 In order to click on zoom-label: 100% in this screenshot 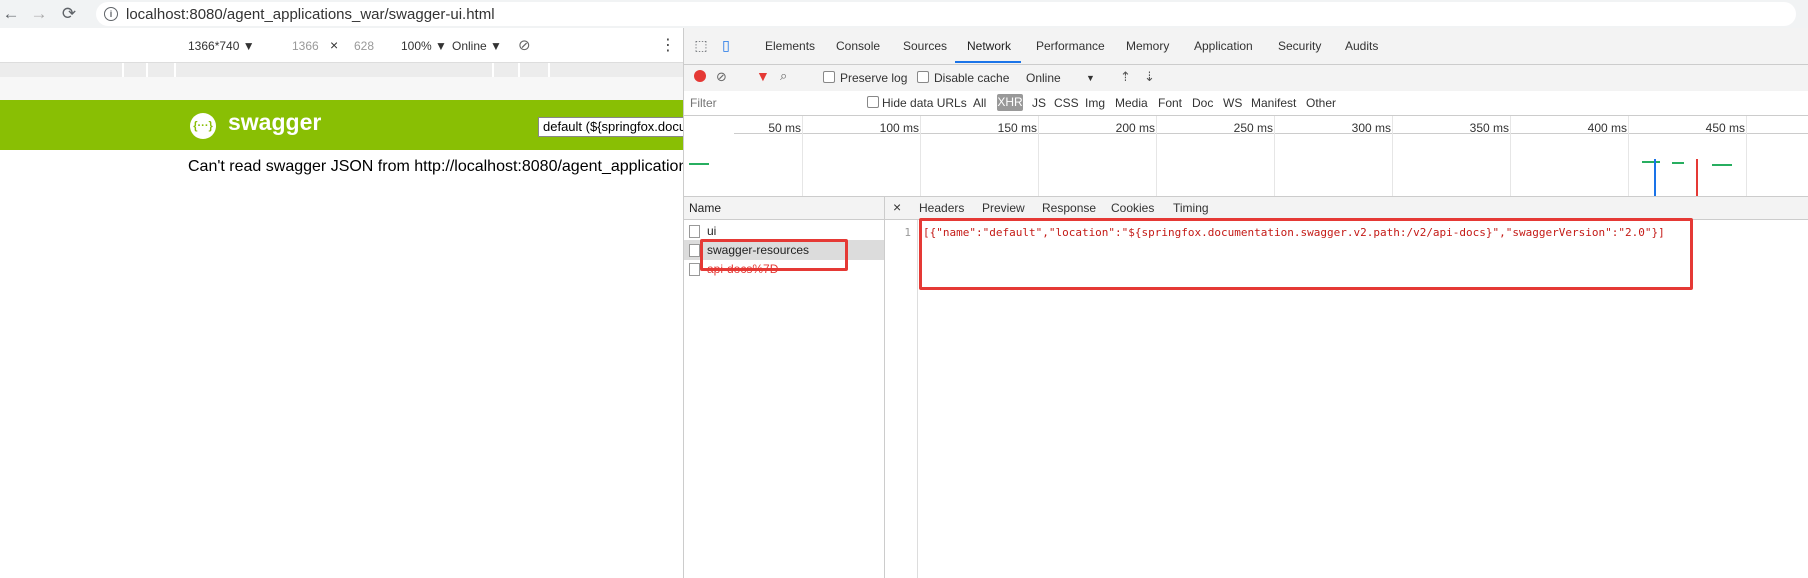, I will do `click(416, 46)`.